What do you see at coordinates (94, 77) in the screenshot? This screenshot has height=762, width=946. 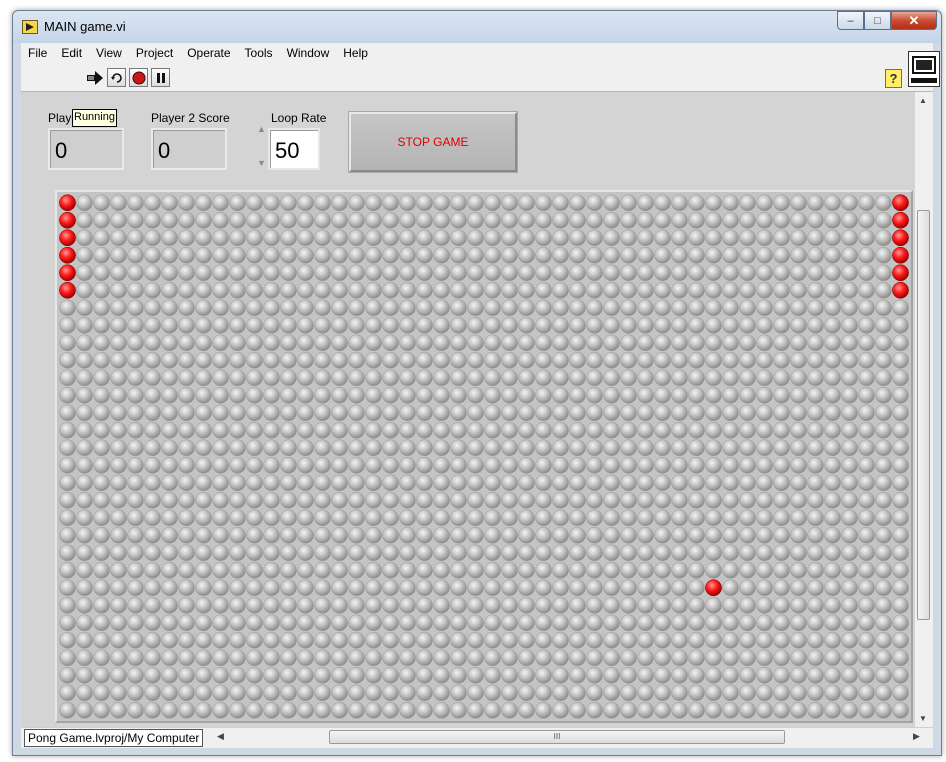 I see `run-arrow-icon` at bounding box center [94, 77].